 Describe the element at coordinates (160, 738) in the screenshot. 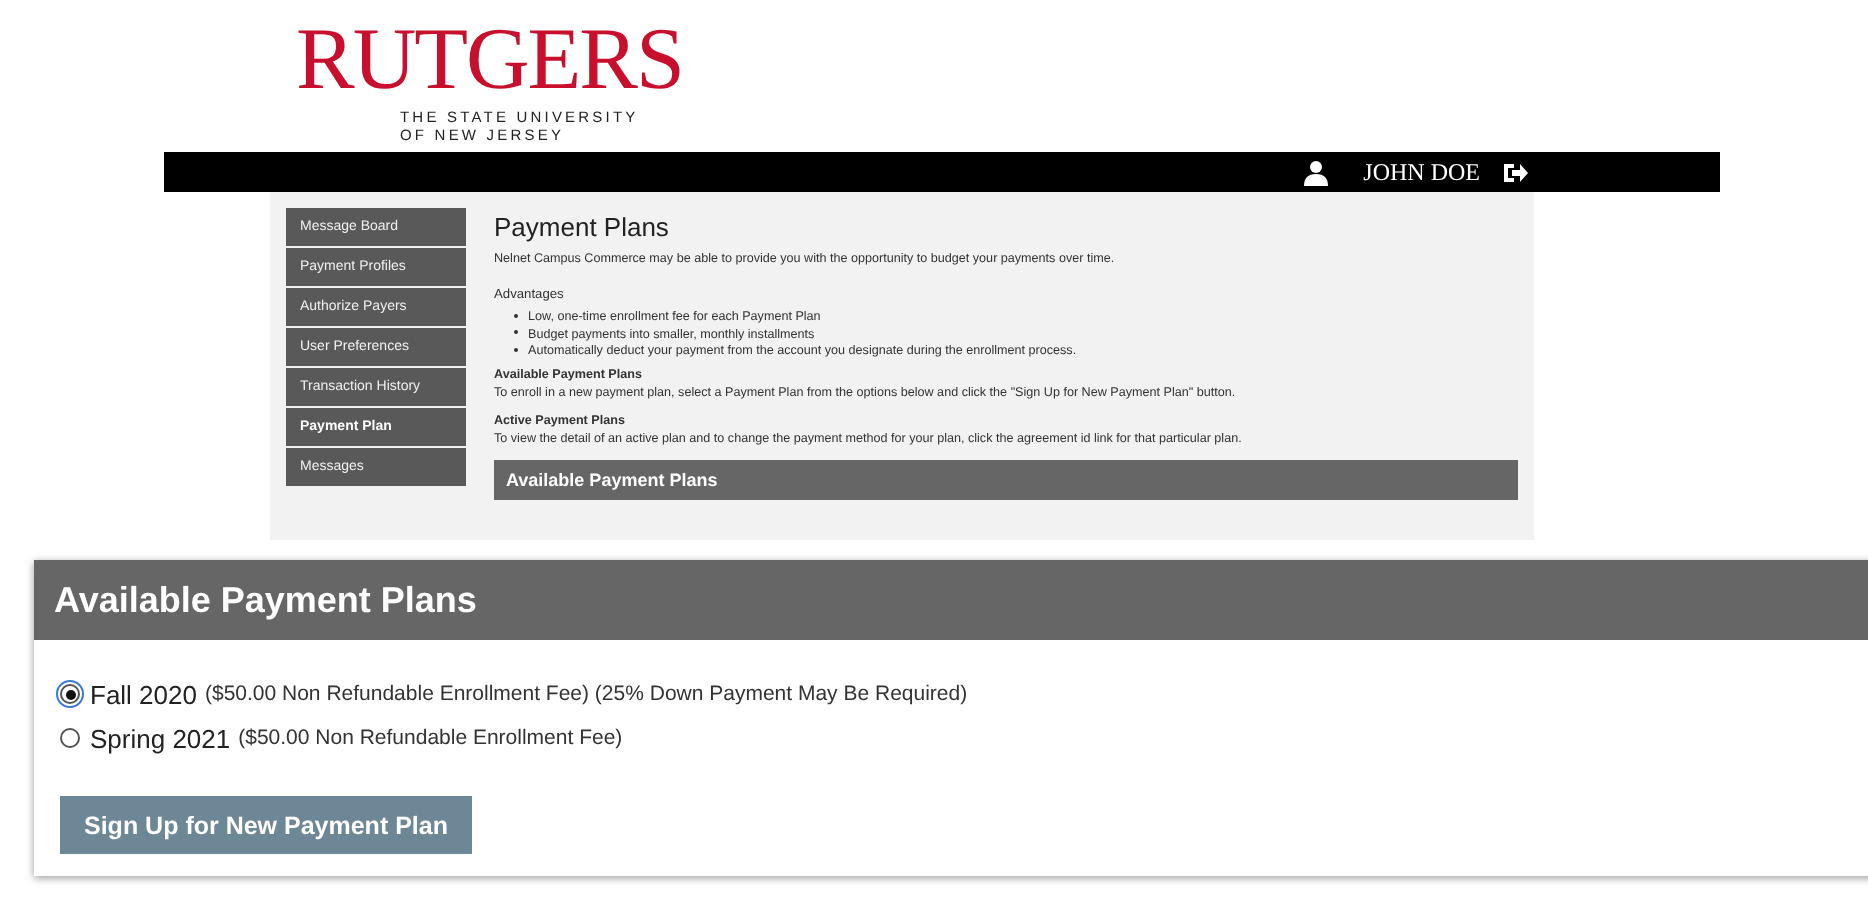

I see `plan-name: Spring 2021` at that location.